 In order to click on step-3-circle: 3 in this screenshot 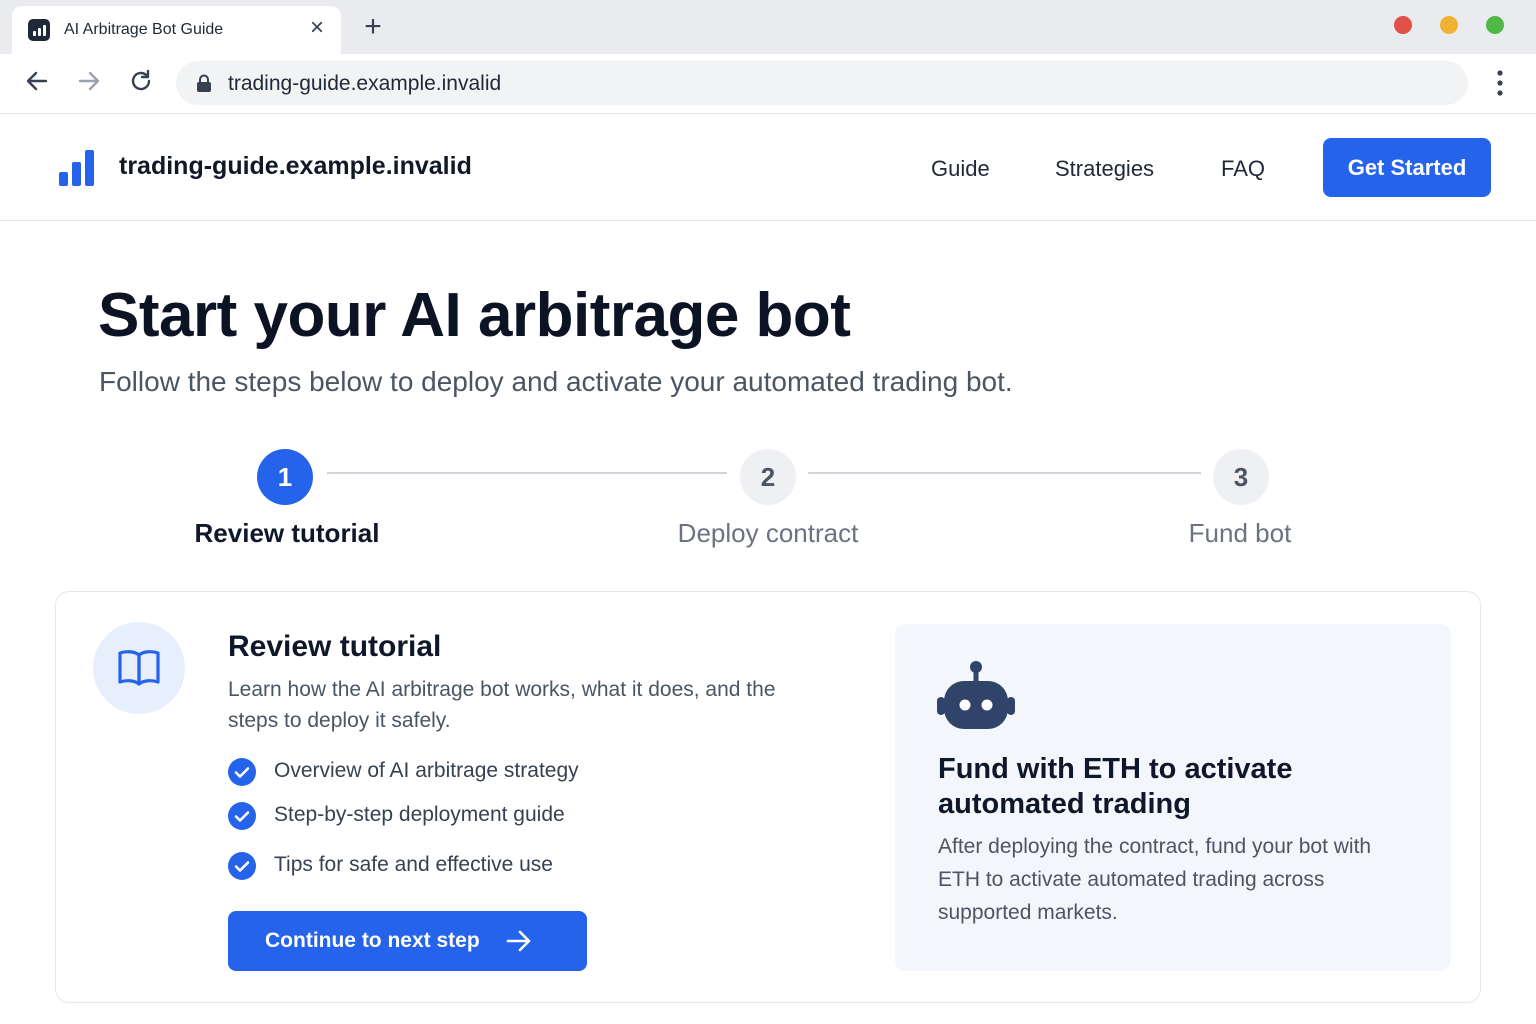, I will do `click(1241, 477)`.